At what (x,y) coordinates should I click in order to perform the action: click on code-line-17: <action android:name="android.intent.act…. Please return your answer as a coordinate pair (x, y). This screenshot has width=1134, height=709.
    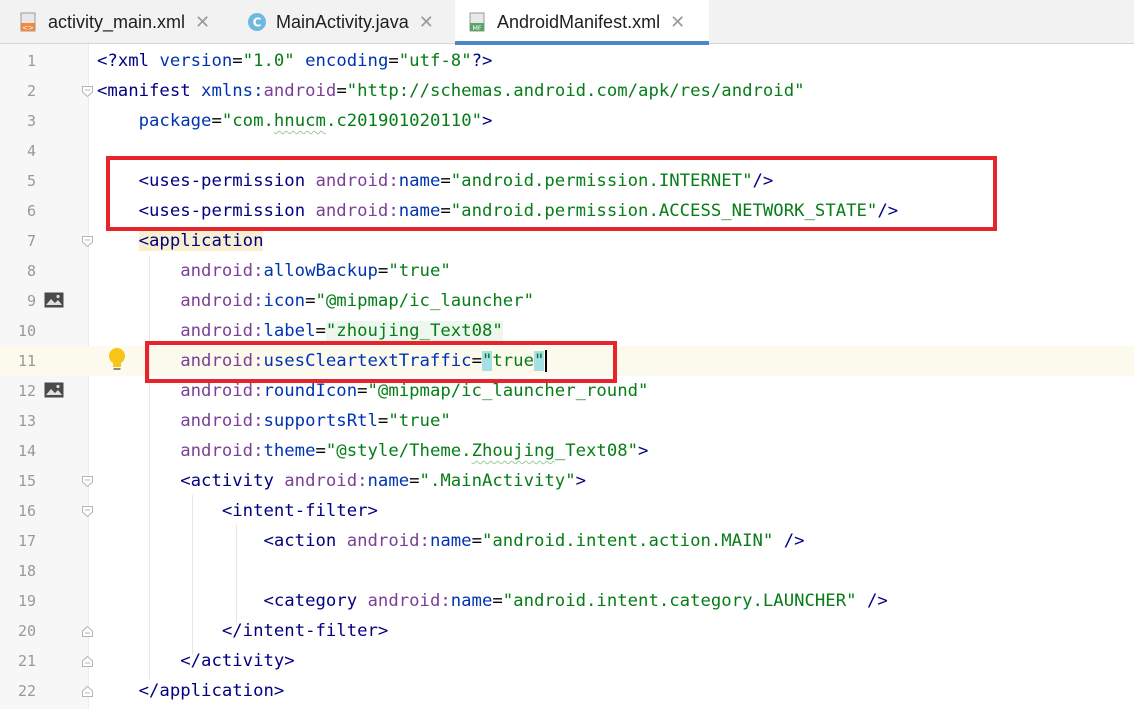
    Looking at the image, I should click on (534, 541).